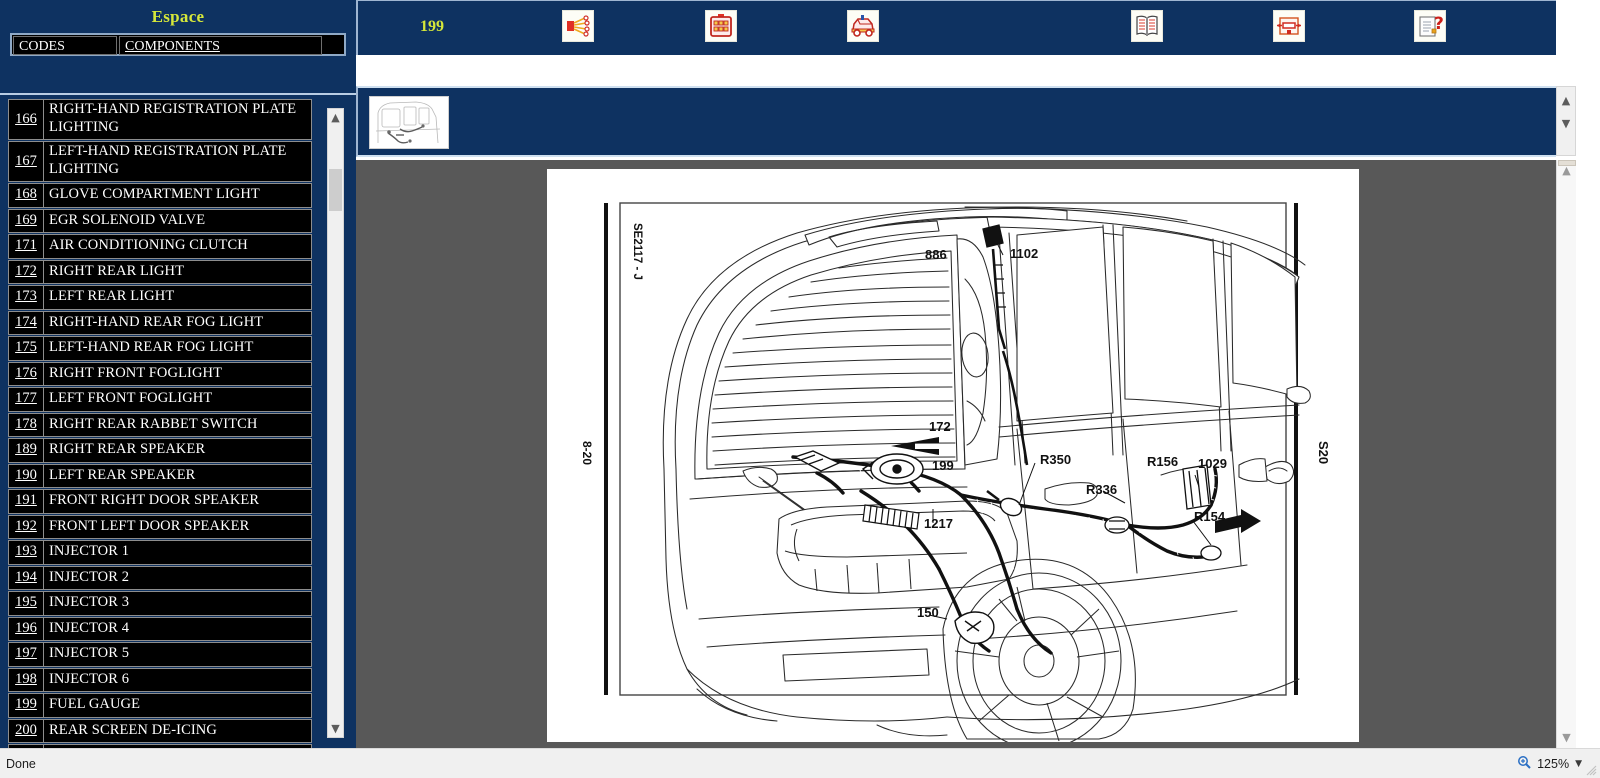 The image size is (1600, 778). What do you see at coordinates (26, 450) in the screenshot?
I see `list-item-code: 189` at bounding box center [26, 450].